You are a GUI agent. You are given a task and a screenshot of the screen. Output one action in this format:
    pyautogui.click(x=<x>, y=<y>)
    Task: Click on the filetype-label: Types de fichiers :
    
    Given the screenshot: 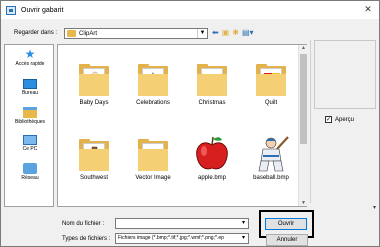 What is the action you would take?
    pyautogui.click(x=86, y=239)
    